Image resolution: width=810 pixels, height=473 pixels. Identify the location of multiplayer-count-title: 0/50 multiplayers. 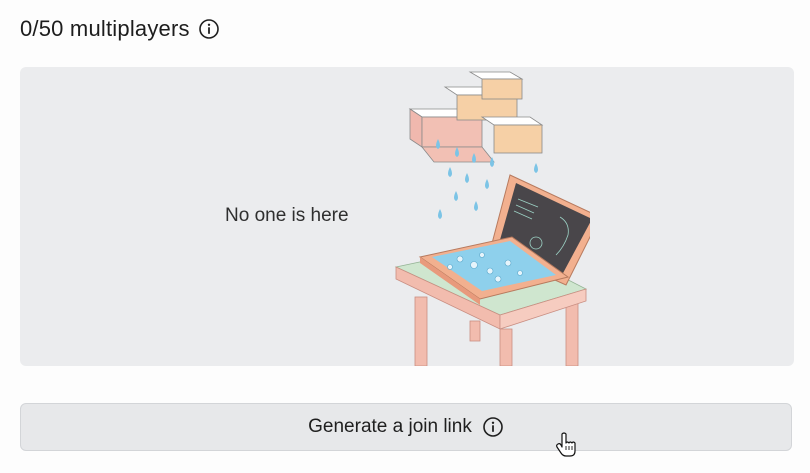
(105, 28).